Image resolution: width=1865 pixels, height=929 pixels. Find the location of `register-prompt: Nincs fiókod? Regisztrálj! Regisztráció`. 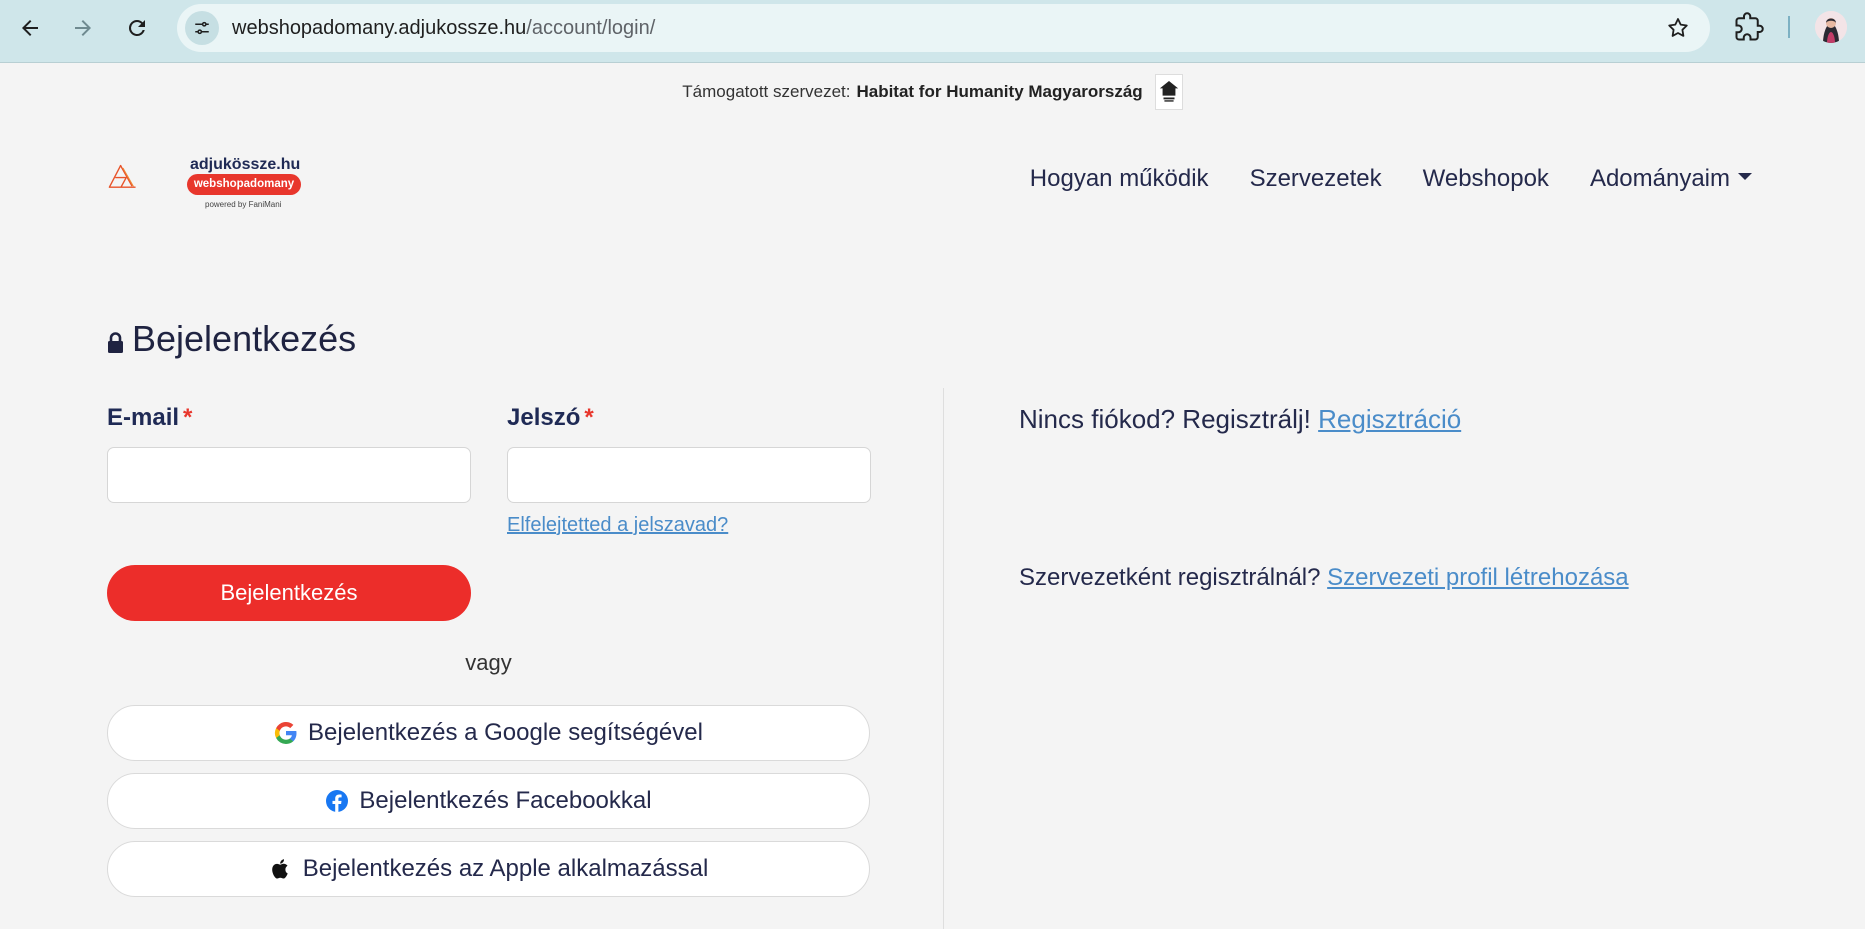

register-prompt: Nincs fiókod? Regisztrálj! Regisztráció is located at coordinates (1240, 419).